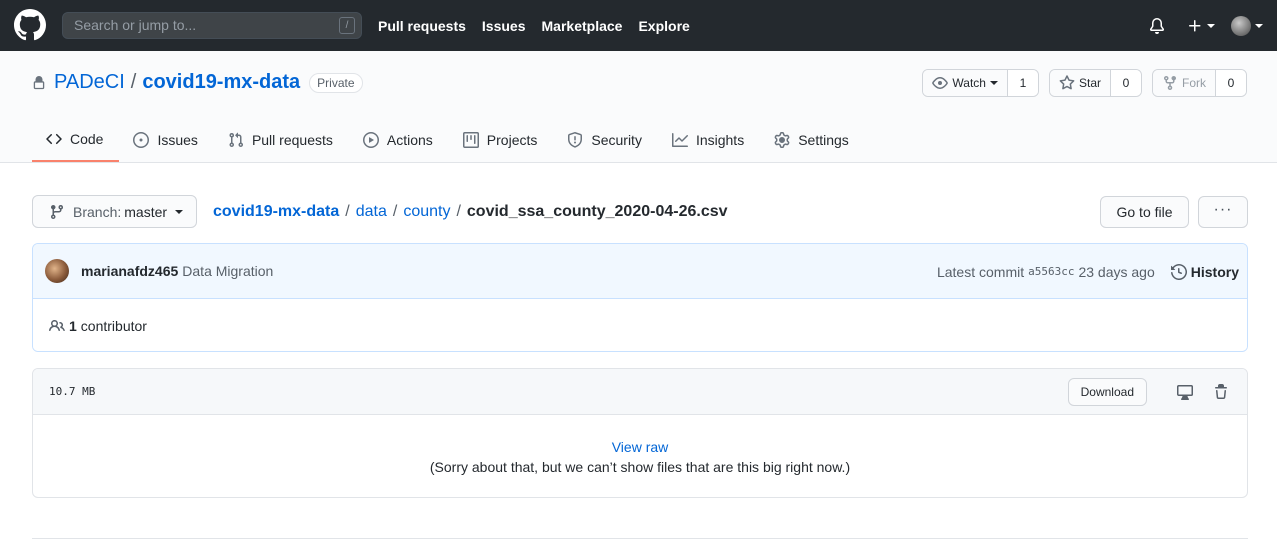 This screenshot has width=1277, height=540. I want to click on tab-settings: Settings, so click(812, 139).